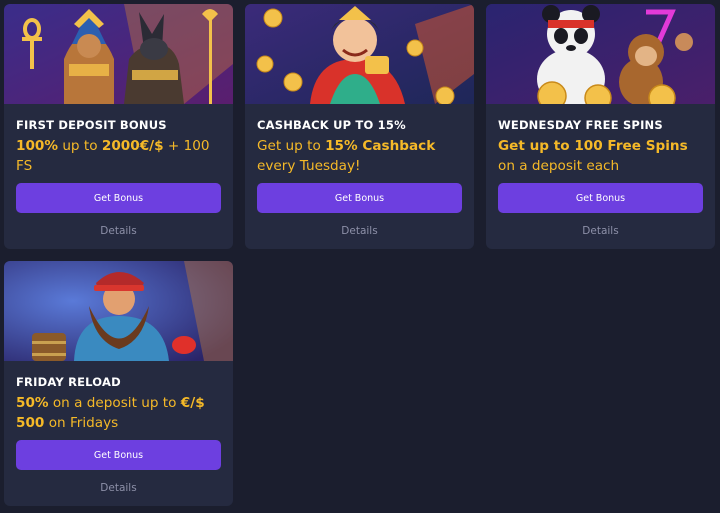  What do you see at coordinates (346, 156) in the screenshot?
I see `promo-description: Get up to 15% Cashback every Tuesday!` at bounding box center [346, 156].